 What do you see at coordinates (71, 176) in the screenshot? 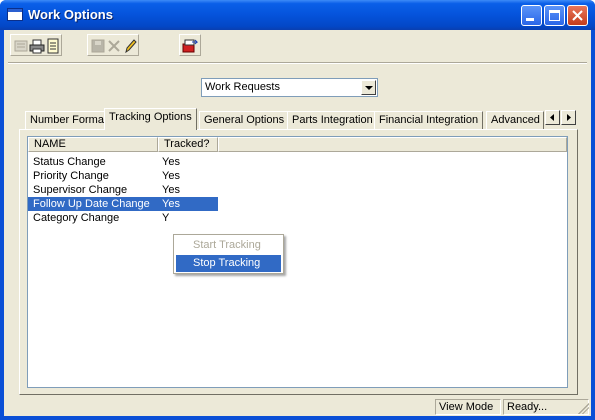
I see `list-item-name: Priority Change` at bounding box center [71, 176].